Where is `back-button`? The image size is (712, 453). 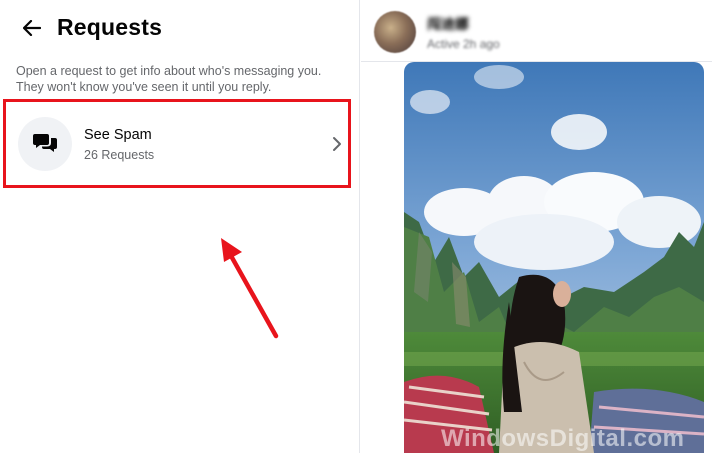 back-button is located at coordinates (32, 28).